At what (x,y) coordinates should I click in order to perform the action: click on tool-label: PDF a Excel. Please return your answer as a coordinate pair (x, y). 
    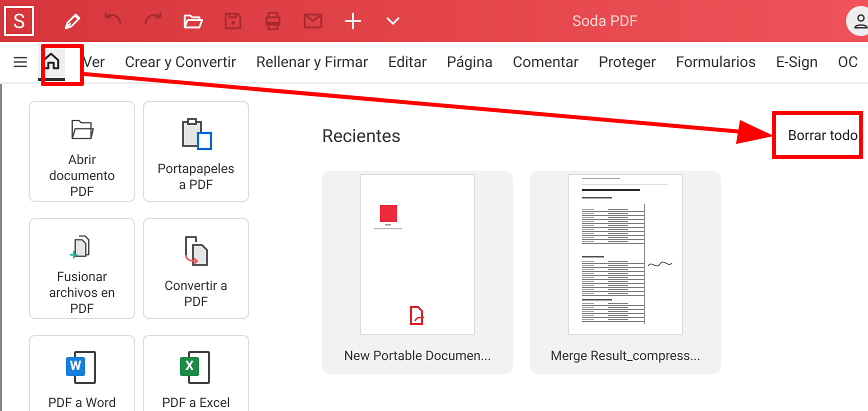
    Looking at the image, I should click on (195, 403).